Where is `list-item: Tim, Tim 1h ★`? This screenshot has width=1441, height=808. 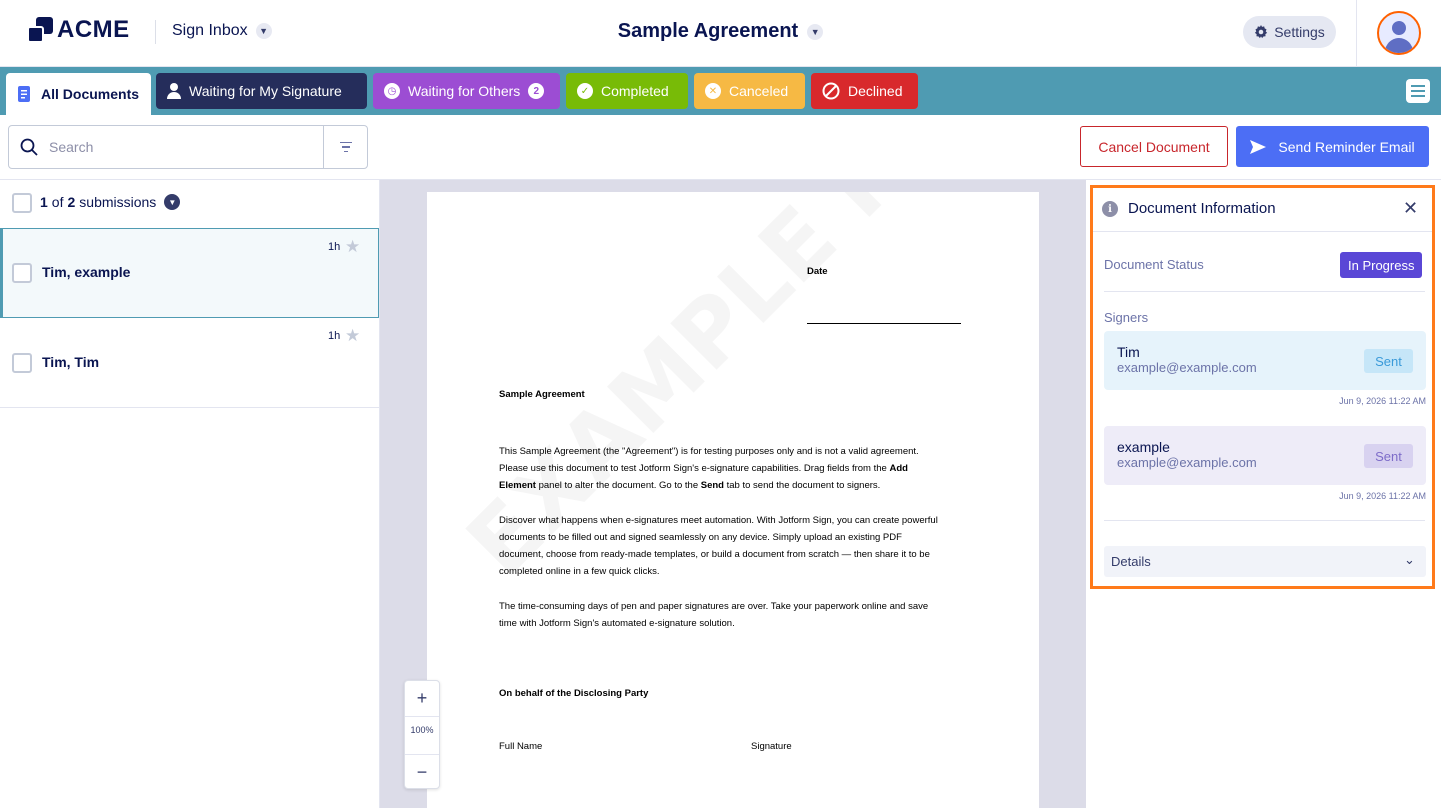
list-item: Tim, Tim 1h ★ is located at coordinates (189, 363).